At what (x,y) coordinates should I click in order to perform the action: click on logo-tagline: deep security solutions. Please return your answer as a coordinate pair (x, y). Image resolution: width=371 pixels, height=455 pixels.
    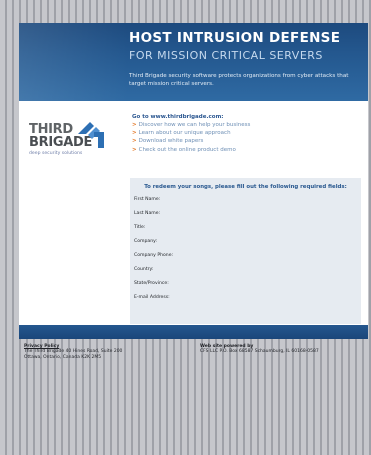
    Looking at the image, I should click on (56, 153).